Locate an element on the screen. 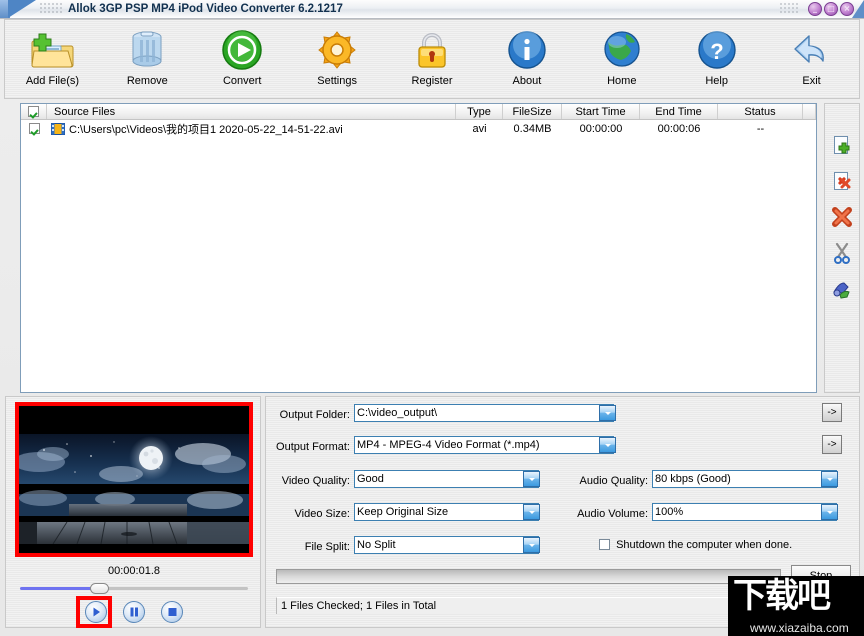 The image size is (864, 636). orange-gear-icon is located at coordinates (337, 50).